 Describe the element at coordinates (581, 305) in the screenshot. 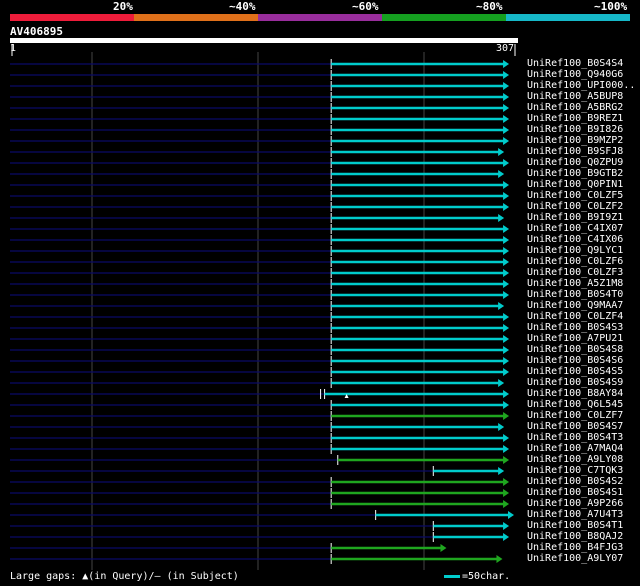

I see `hit-label: UniRef100_Q9MAA7` at that location.